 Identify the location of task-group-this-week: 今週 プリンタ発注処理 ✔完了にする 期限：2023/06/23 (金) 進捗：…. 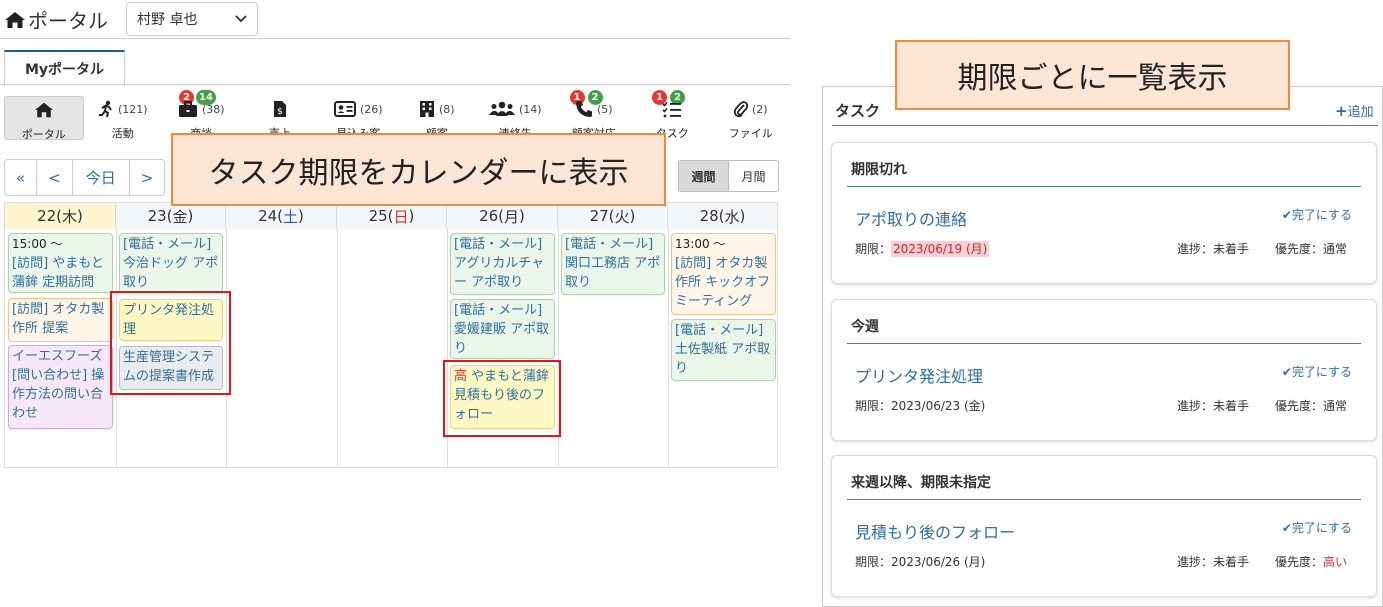
(1104, 370).